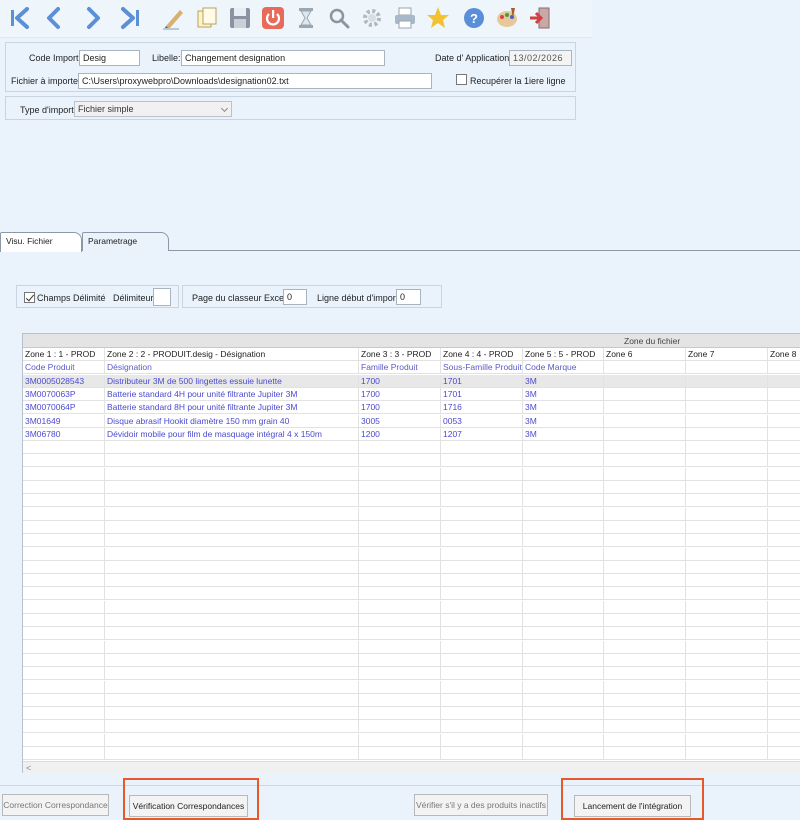 The height and width of the screenshot is (820, 800). What do you see at coordinates (400, 381) in the screenshot?
I see `grid-cell: 1700` at bounding box center [400, 381].